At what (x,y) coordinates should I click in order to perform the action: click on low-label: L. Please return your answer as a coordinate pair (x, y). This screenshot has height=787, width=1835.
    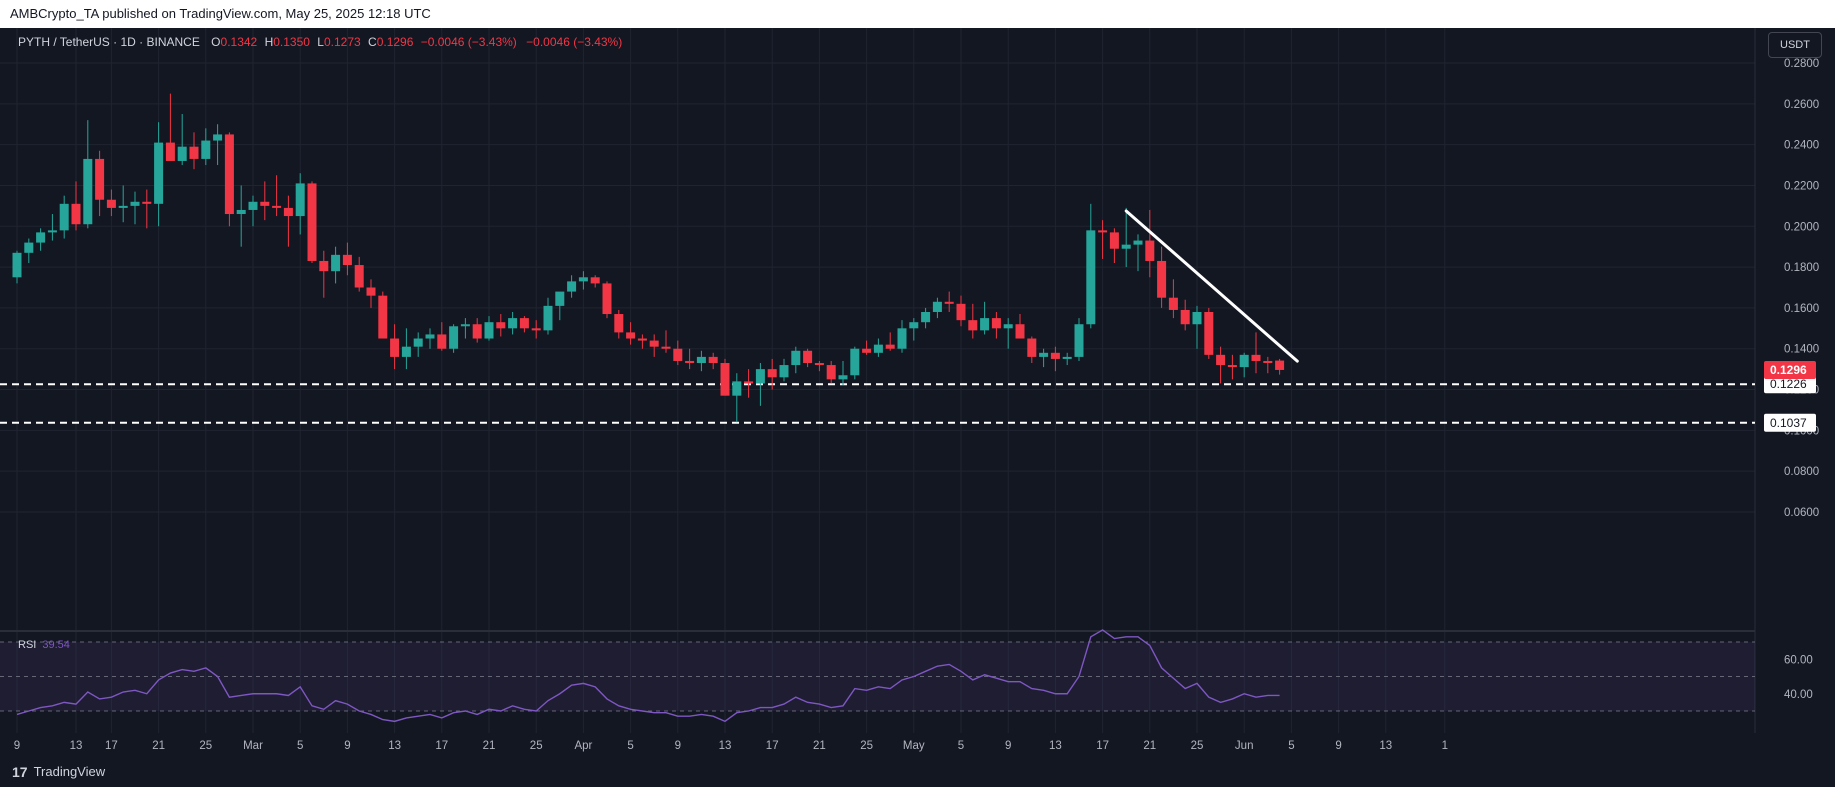
    Looking at the image, I should click on (320, 42).